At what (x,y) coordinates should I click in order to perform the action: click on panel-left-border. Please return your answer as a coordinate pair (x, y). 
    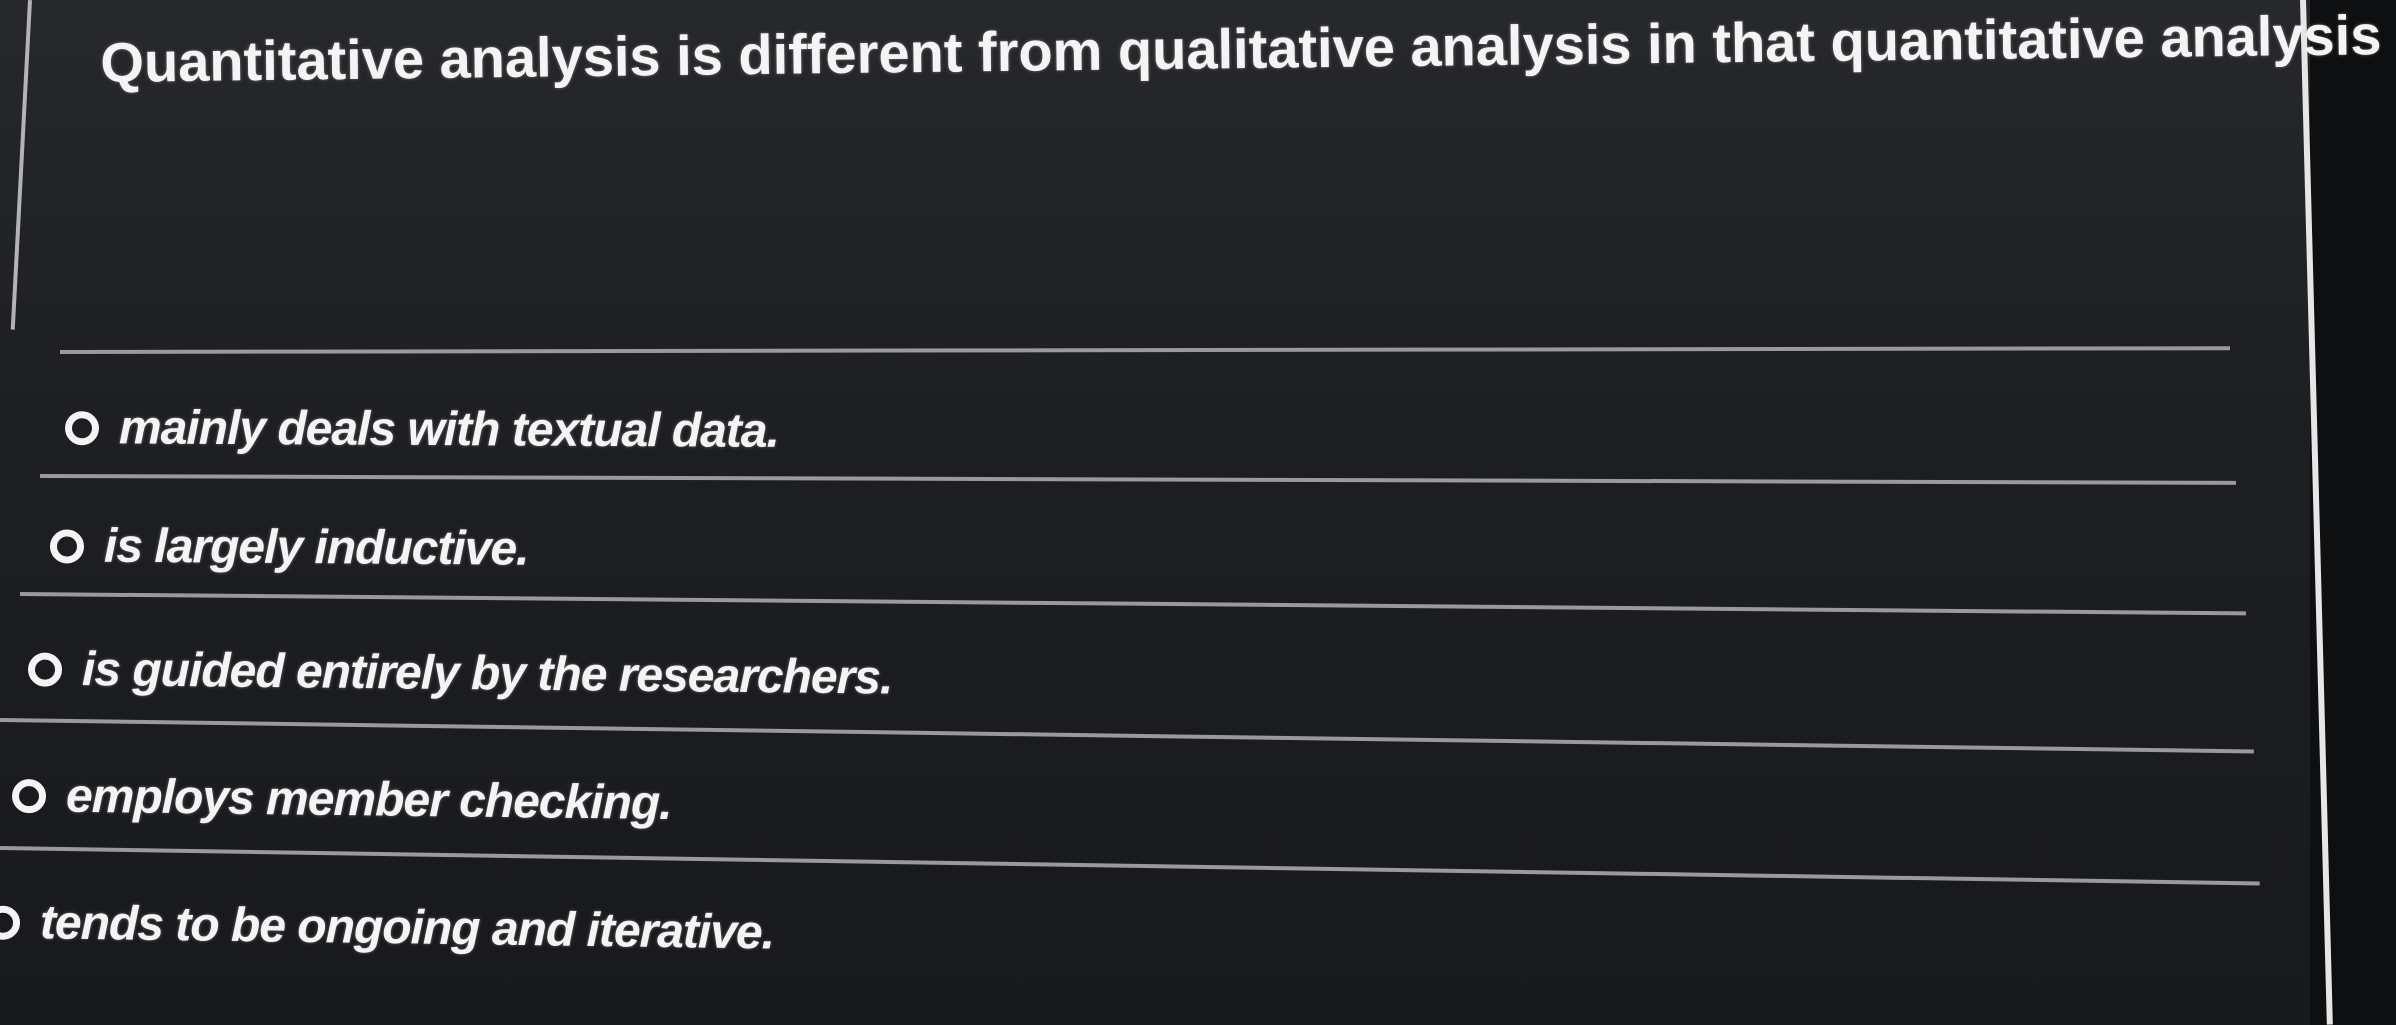
    Looking at the image, I should click on (21, 165).